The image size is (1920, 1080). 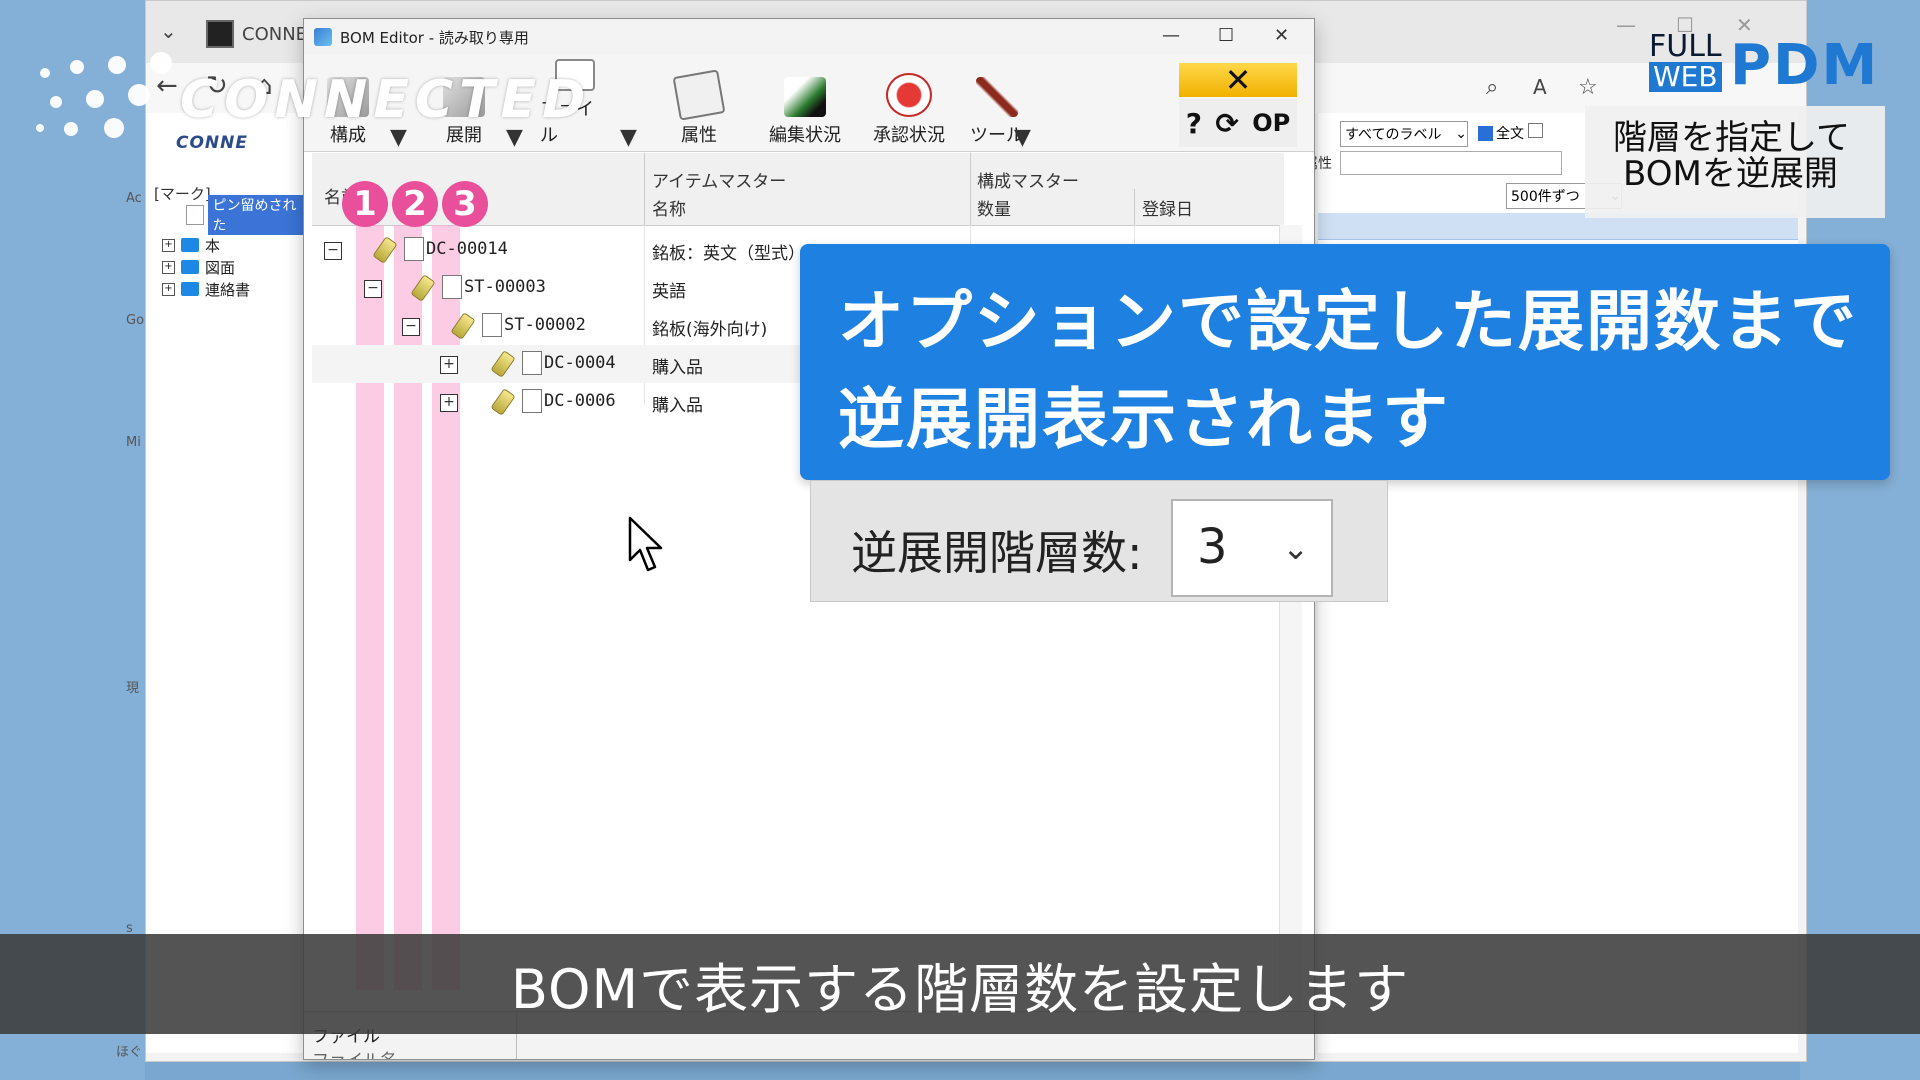 What do you see at coordinates (257, 215) in the screenshot?
I see `pinned-label: ピン留めされた` at bounding box center [257, 215].